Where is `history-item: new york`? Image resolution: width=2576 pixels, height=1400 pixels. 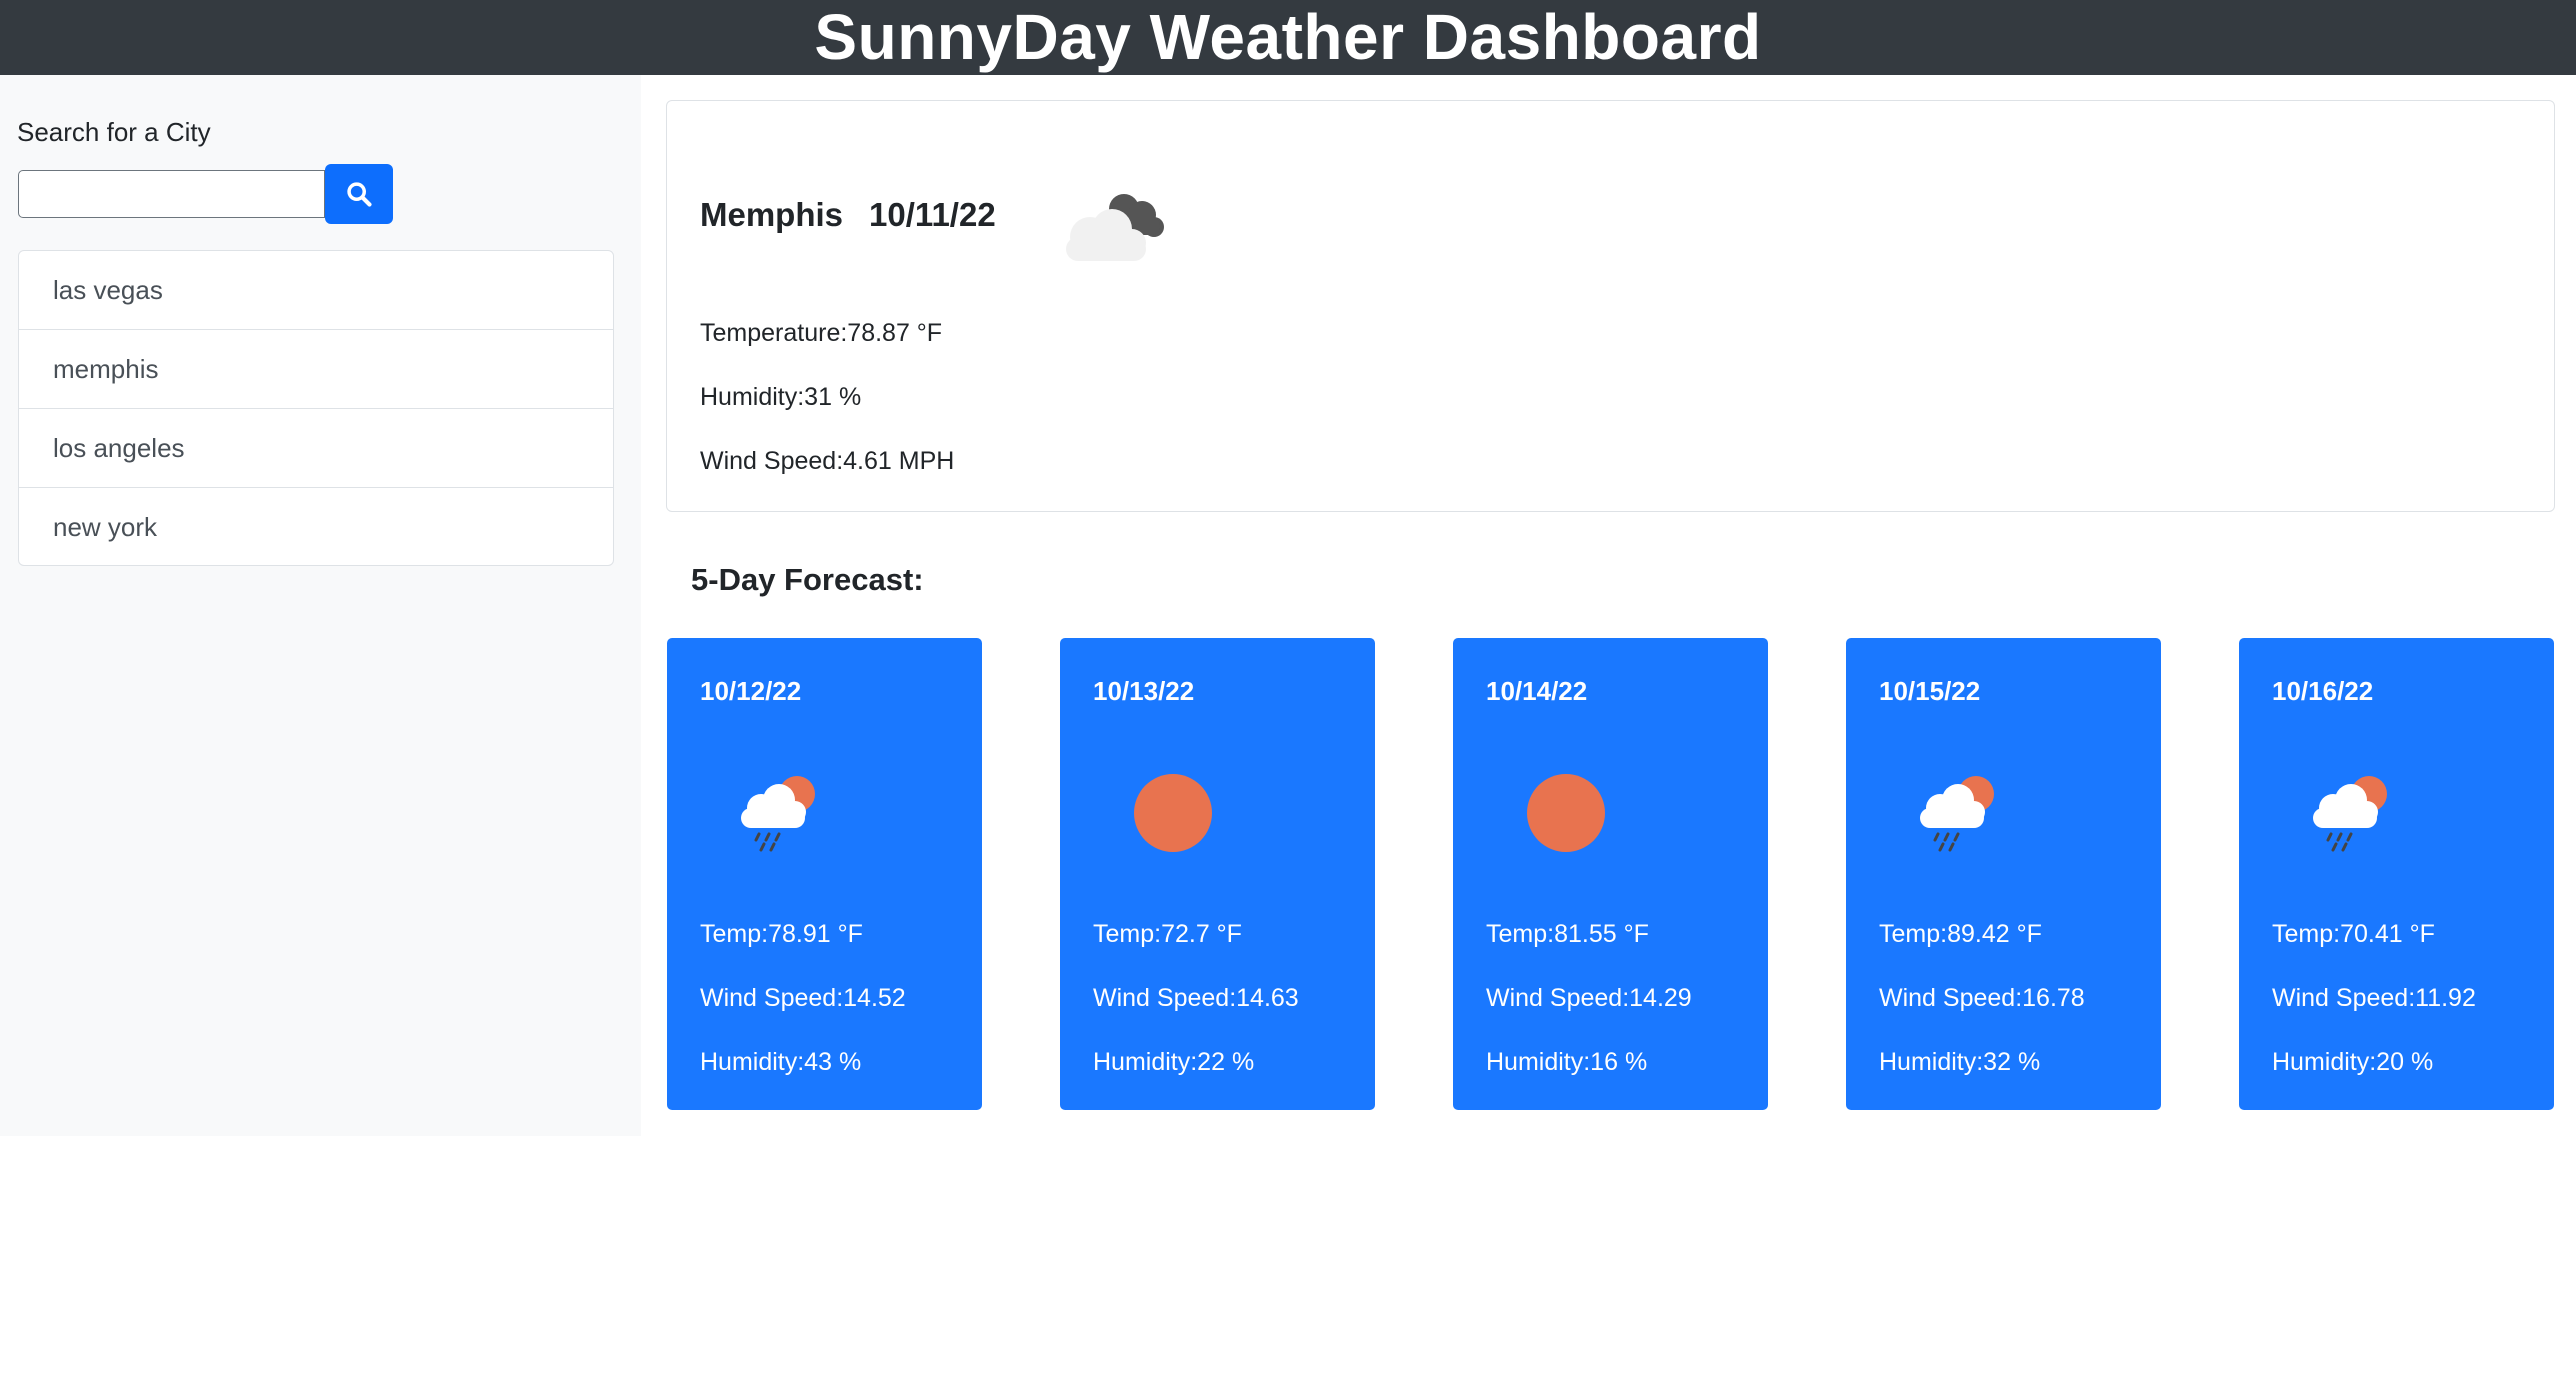 history-item: new york is located at coordinates (316, 526).